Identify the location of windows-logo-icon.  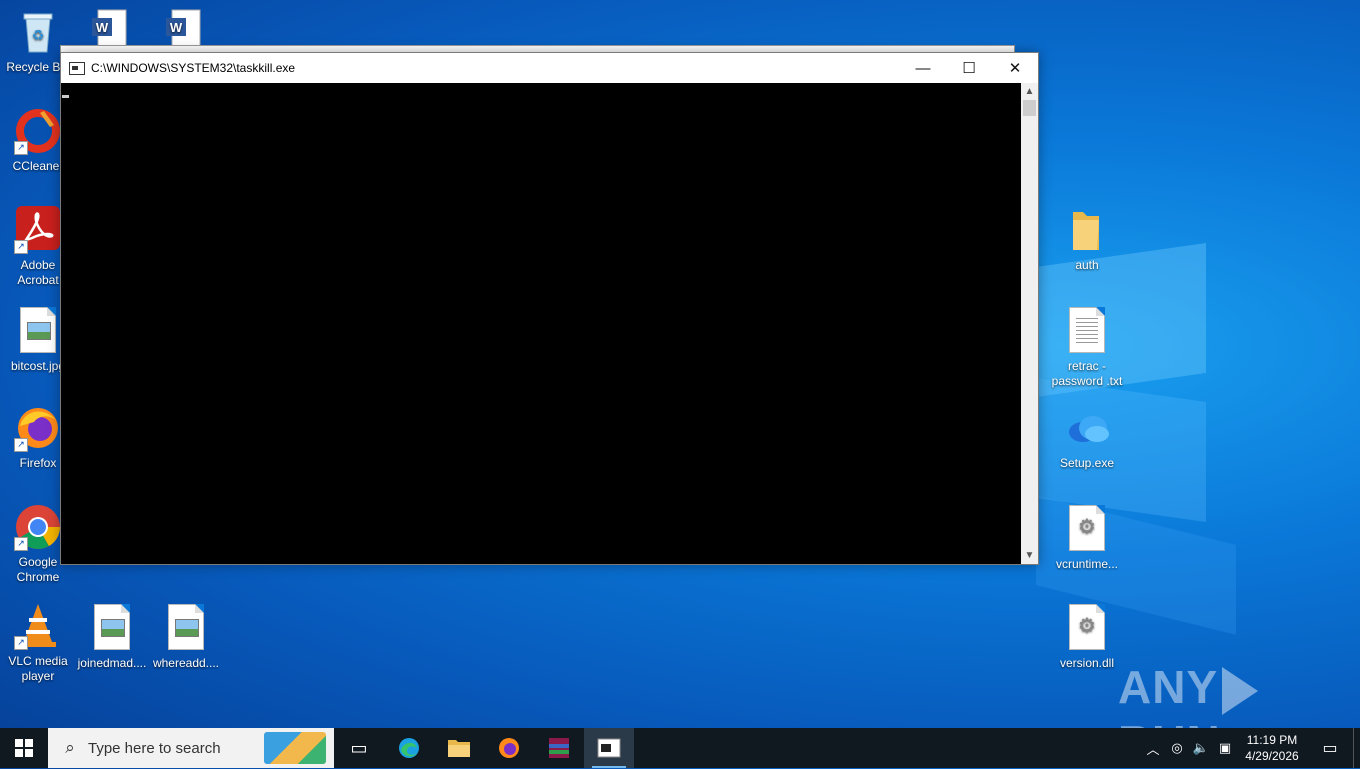
(24, 748).